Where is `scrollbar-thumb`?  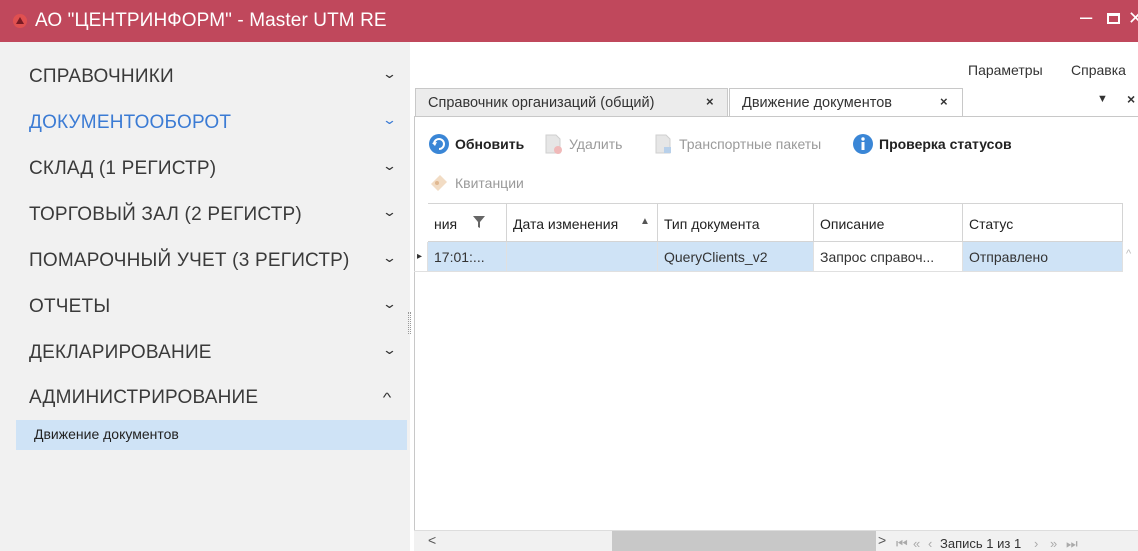 scrollbar-thumb is located at coordinates (744, 541).